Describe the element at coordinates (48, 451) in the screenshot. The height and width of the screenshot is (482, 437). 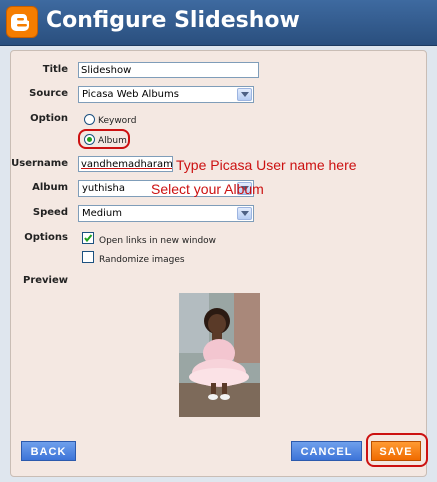
I see `back-button: BACK` at that location.